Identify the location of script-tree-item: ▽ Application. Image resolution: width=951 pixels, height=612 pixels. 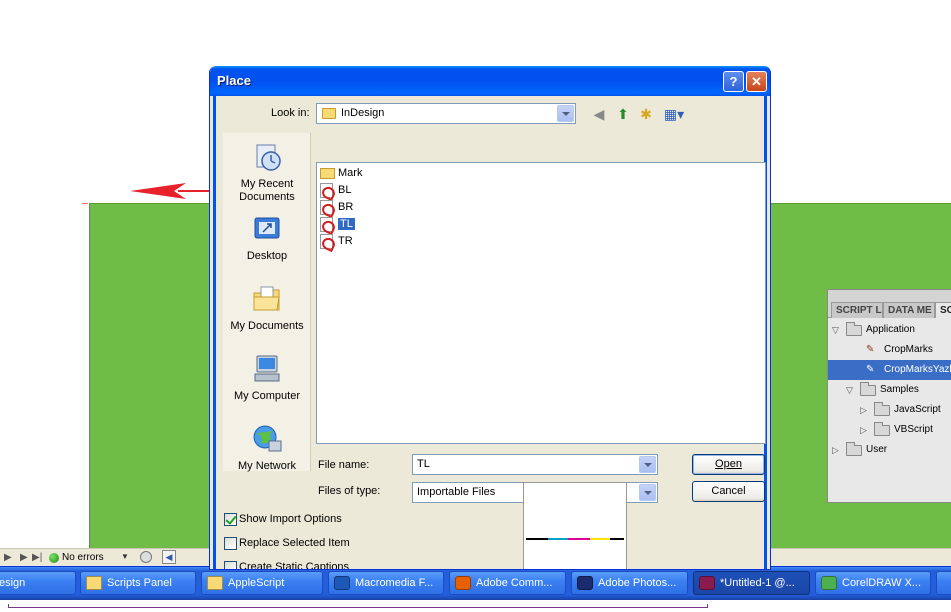
(889, 330).